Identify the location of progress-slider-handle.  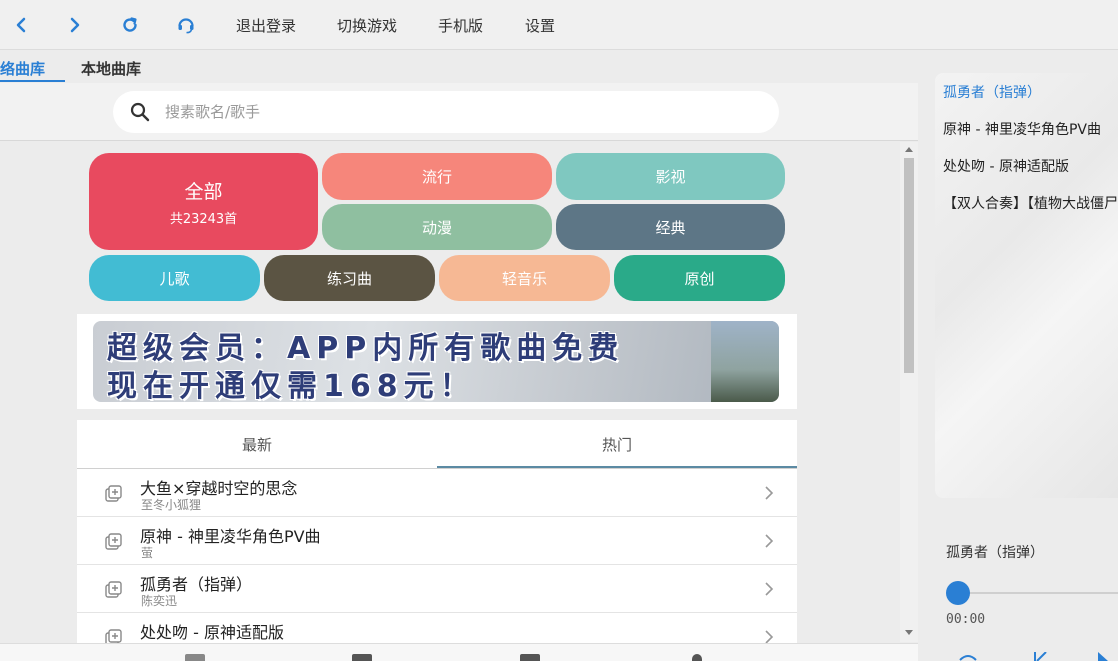
(958, 593).